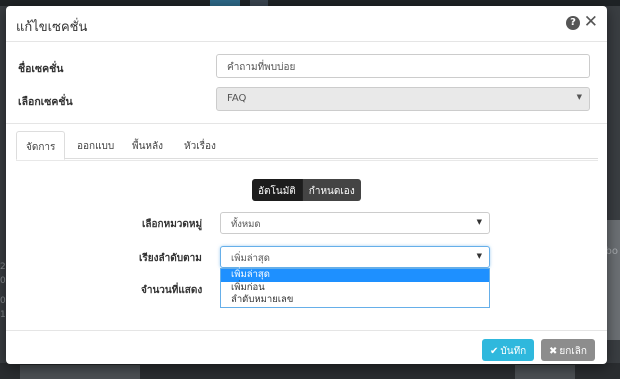 Image resolution: width=620 pixels, height=379 pixels. Describe the element at coordinates (611, 251) in the screenshot. I see `background-text: bo` at that location.